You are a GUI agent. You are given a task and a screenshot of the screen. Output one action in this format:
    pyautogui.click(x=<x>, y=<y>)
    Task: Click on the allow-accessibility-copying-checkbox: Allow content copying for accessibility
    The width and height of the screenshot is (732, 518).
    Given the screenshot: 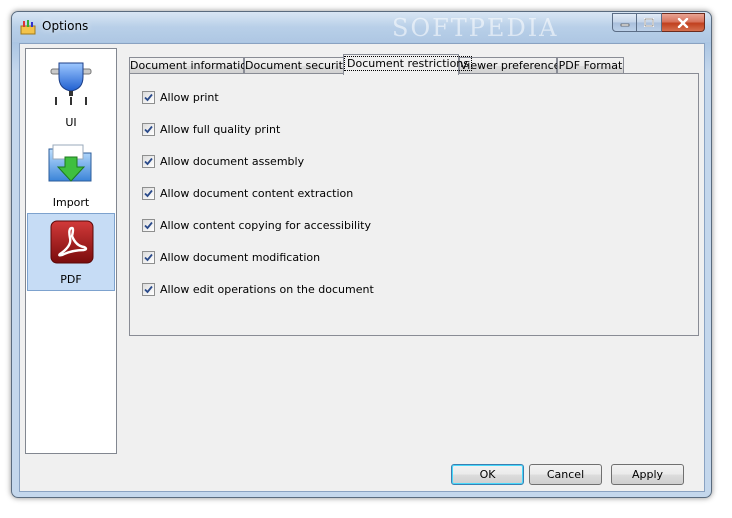 What is the action you would take?
    pyautogui.click(x=256, y=225)
    